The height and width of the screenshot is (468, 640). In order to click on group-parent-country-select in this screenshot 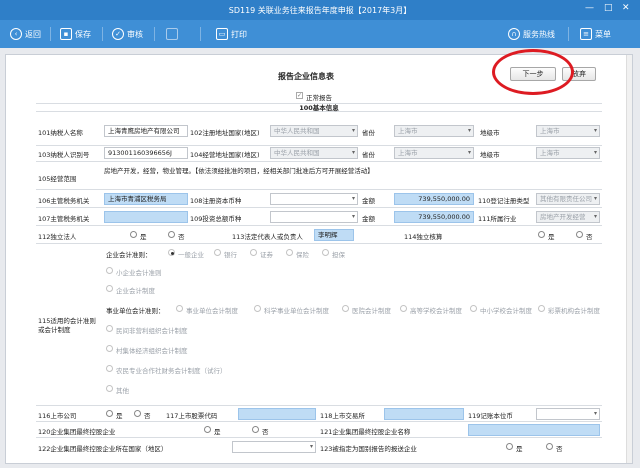, I will do `click(274, 447)`.